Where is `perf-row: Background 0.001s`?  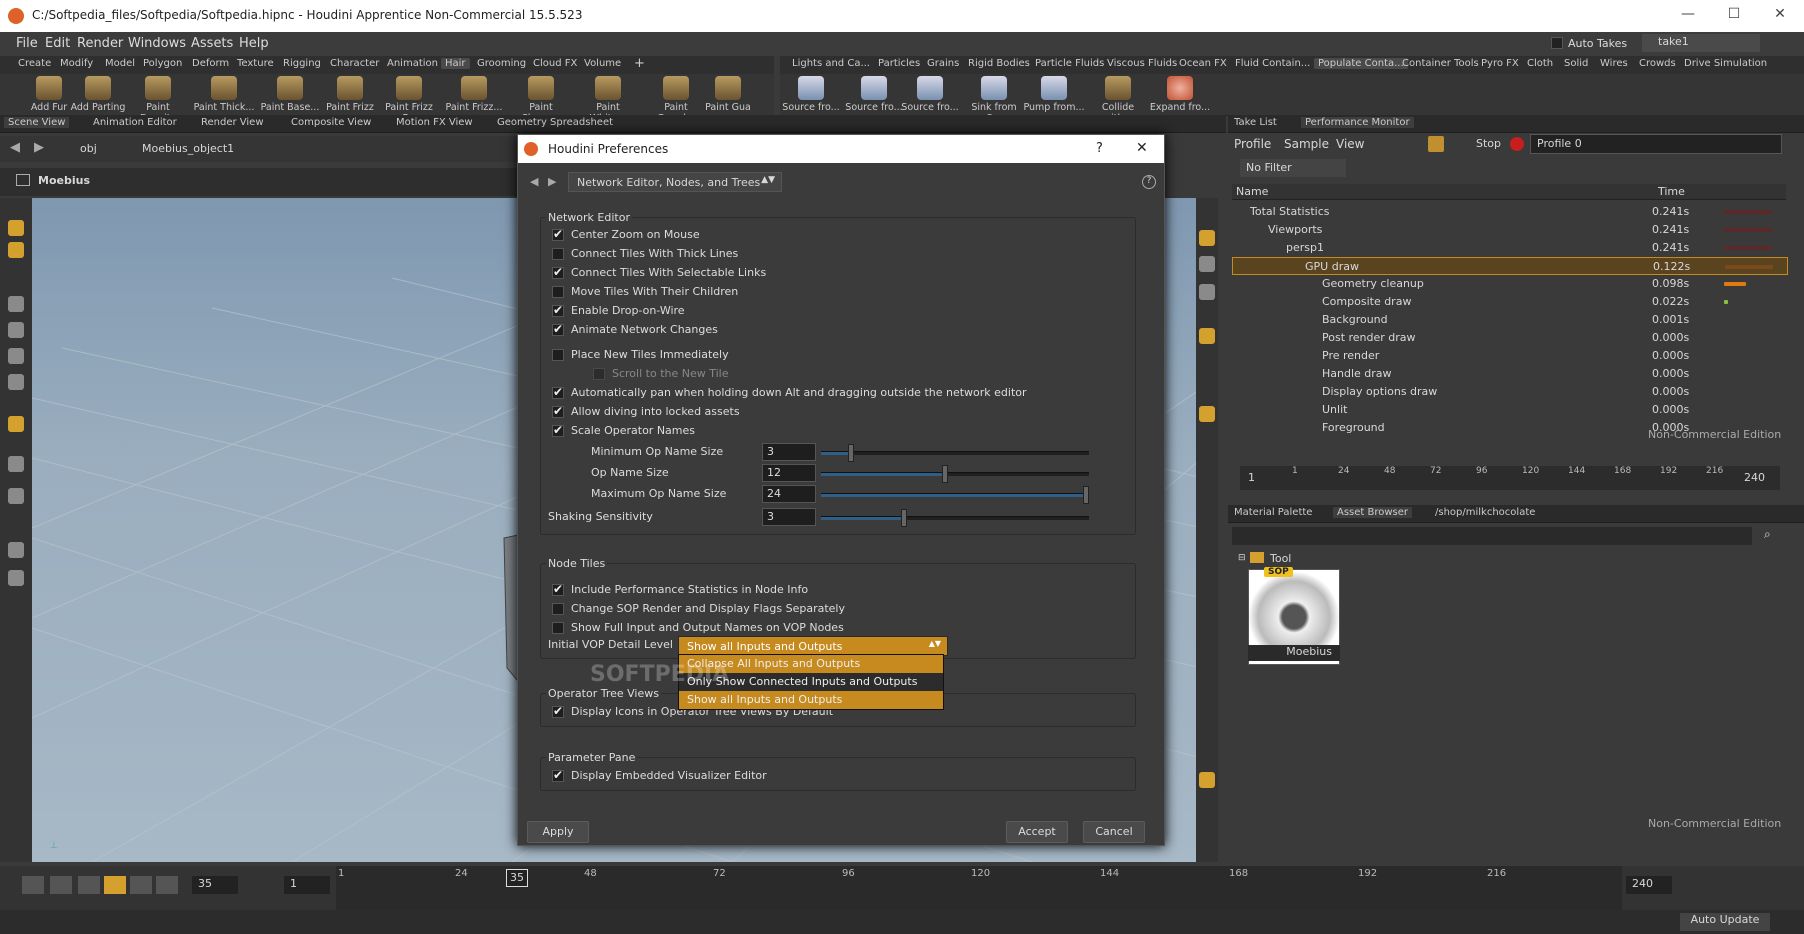 perf-row: Background 0.001s is located at coordinates (1510, 320).